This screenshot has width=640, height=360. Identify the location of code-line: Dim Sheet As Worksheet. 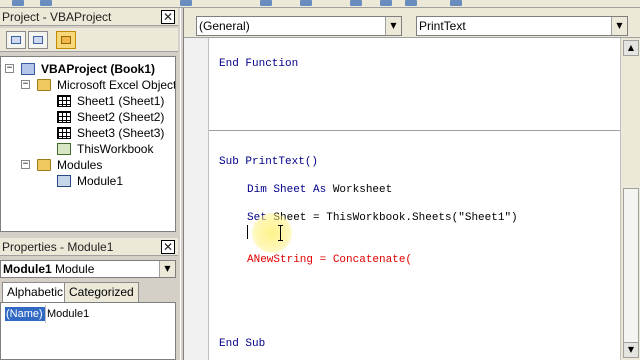
(319, 190).